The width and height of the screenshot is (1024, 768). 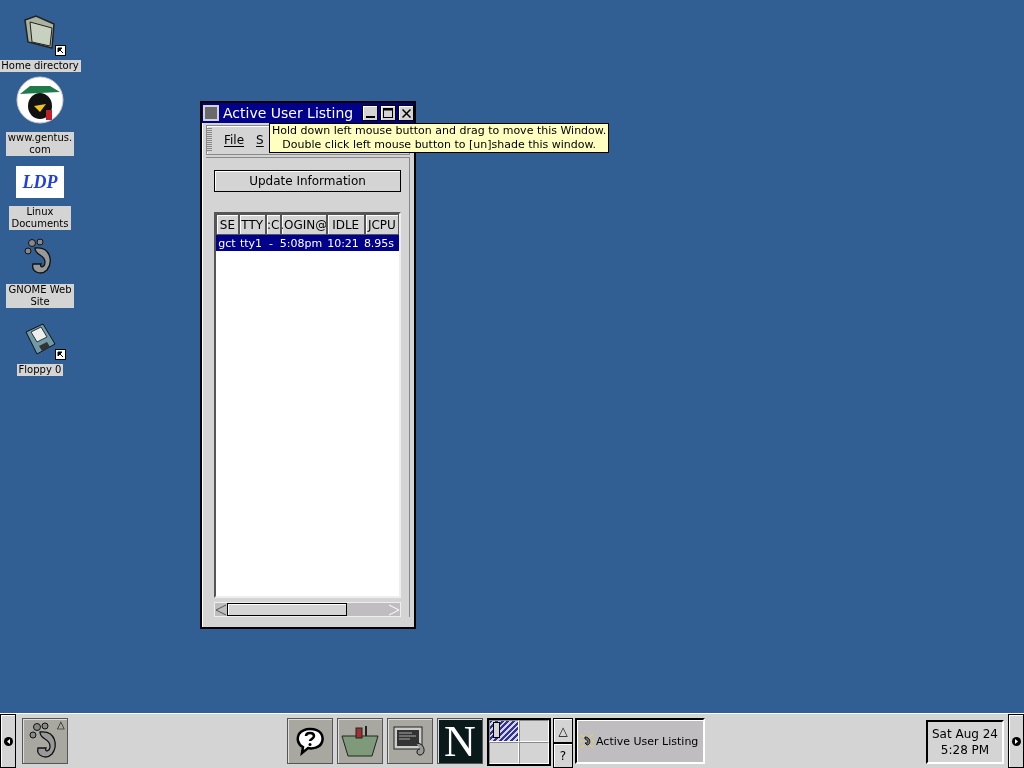 I want to click on main-menu-button: △, so click(x=45, y=741).